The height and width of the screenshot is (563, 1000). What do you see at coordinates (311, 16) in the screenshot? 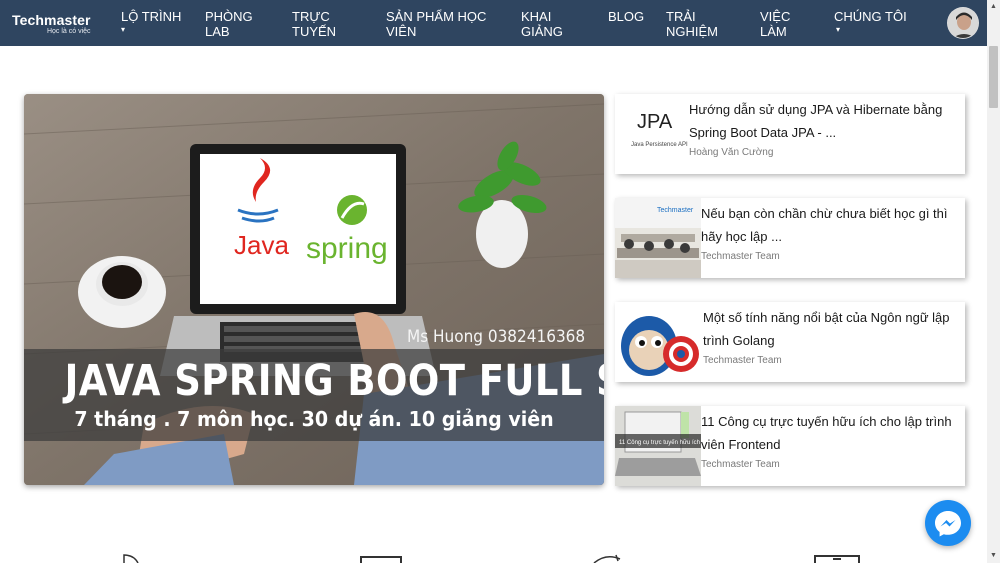
I see `nav-label: Trực` at bounding box center [311, 16].